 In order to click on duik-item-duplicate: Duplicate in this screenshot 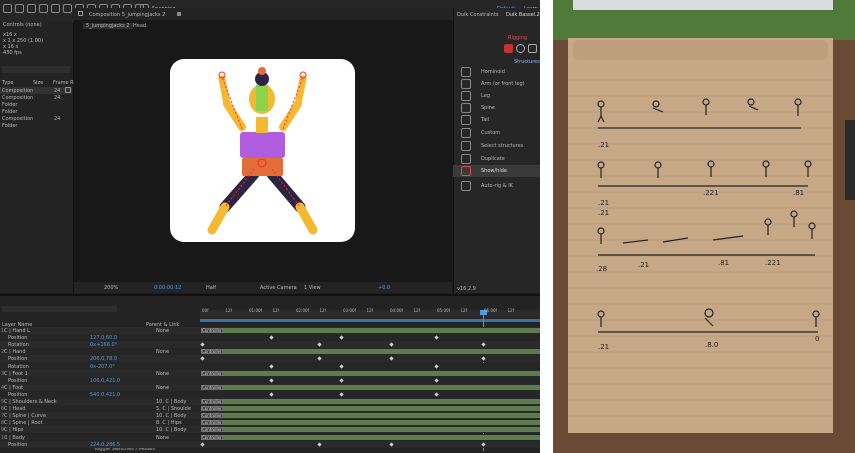, I will do `click(496, 159)`.